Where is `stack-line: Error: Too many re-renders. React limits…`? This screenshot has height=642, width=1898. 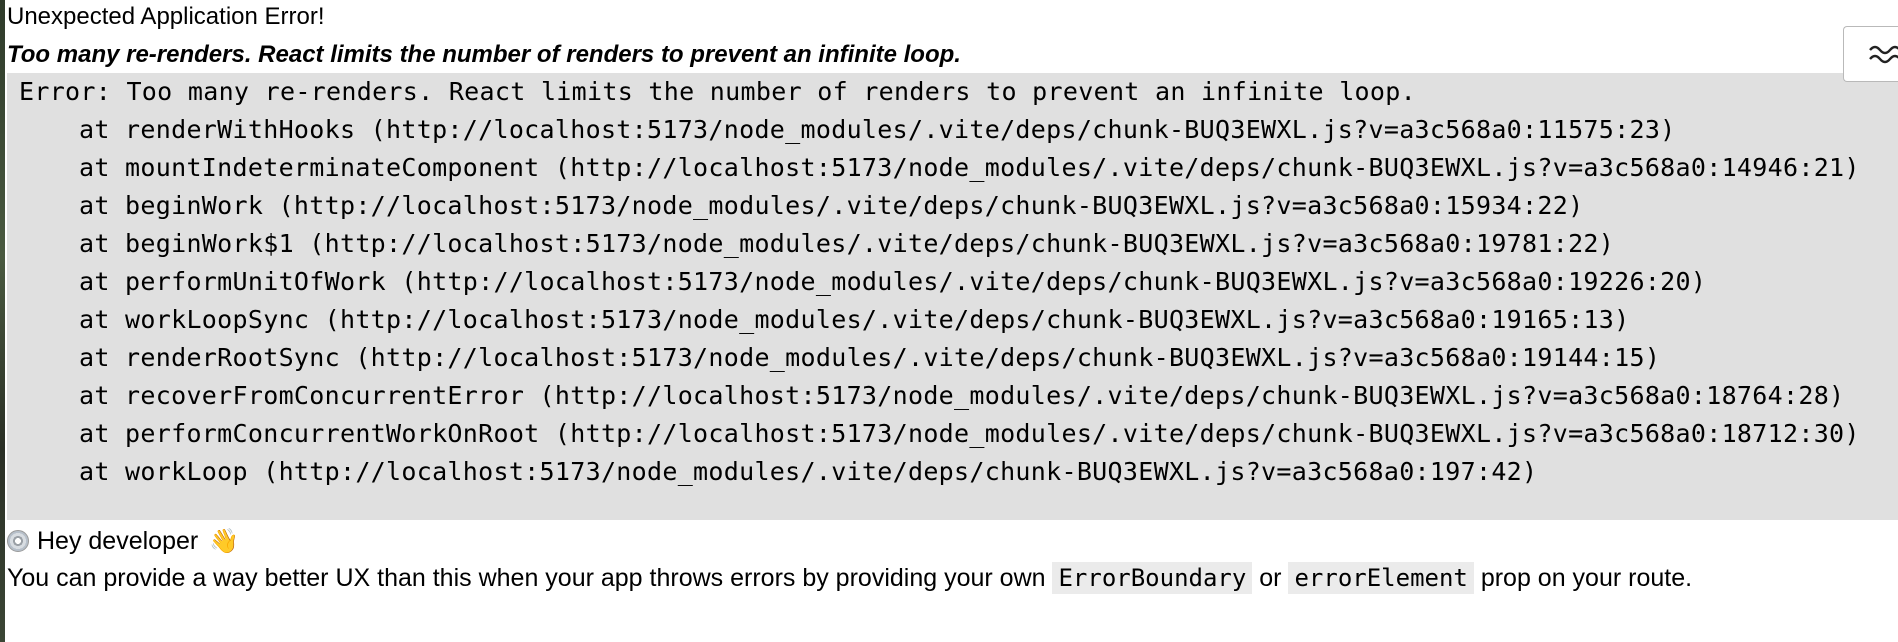 stack-line: Error: Too many re-renders. React limits… is located at coordinates (717, 91).